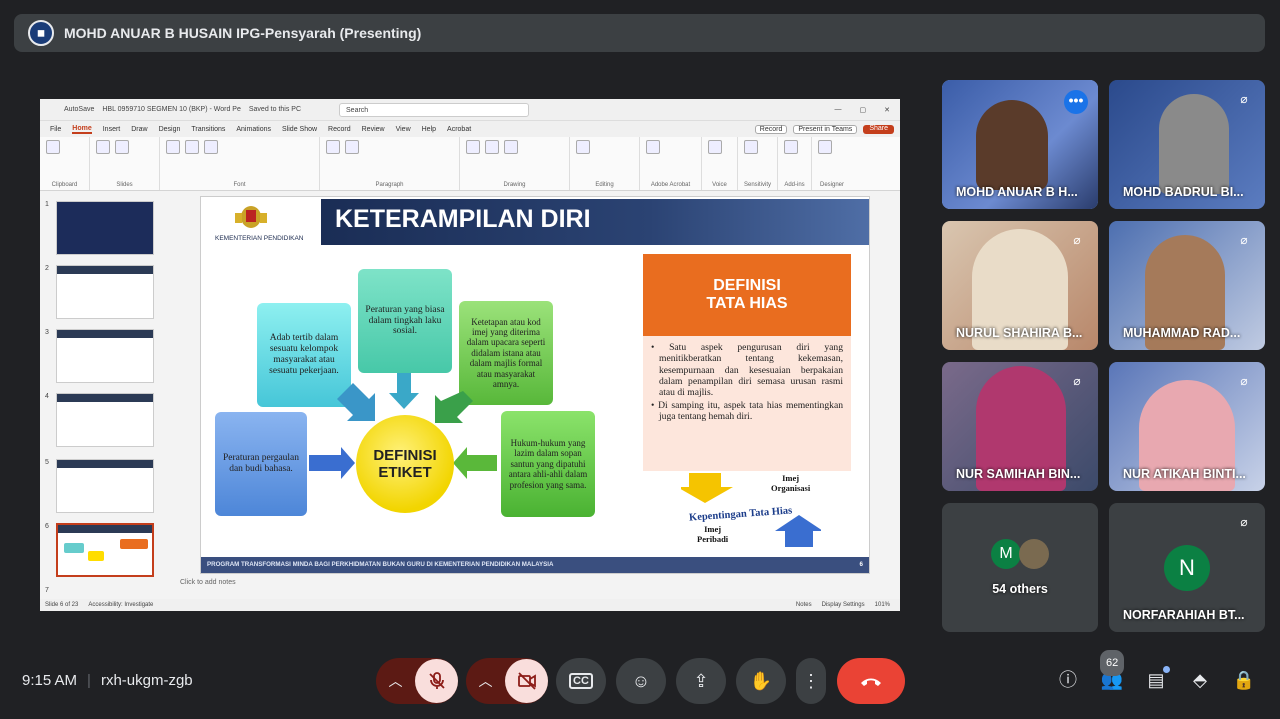  Describe the element at coordinates (1200, 680) in the screenshot. I see `activities-icon: ⬘` at that location.